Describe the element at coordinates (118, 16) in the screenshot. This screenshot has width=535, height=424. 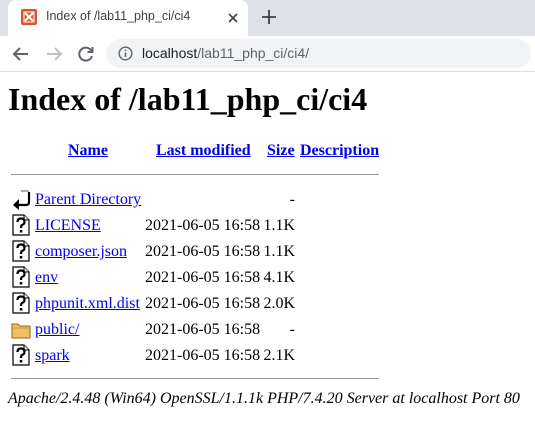
I see `tab-title: Index of /lab11_php_ci/ci4` at that location.